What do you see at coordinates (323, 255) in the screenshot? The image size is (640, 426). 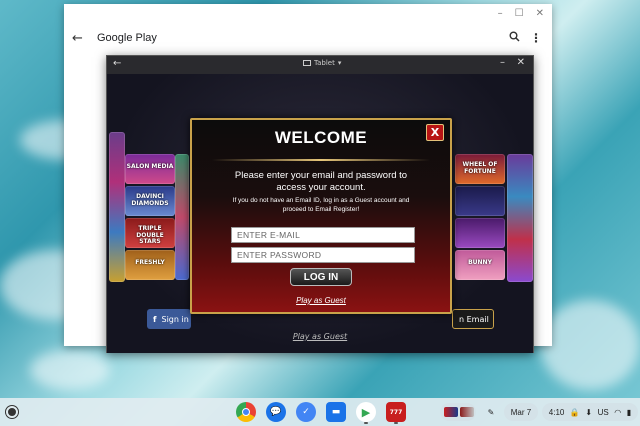 I see `password-field: ENTER PASSWORD` at bounding box center [323, 255].